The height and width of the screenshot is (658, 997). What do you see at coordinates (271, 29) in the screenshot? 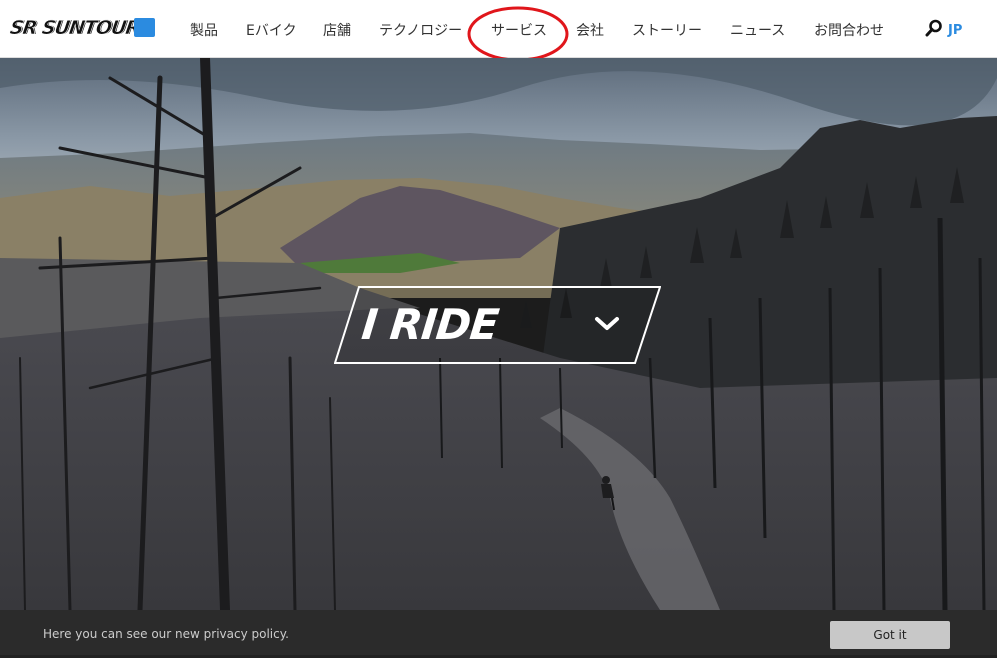
I see `nav-item-ebike: Eバイク` at bounding box center [271, 29].